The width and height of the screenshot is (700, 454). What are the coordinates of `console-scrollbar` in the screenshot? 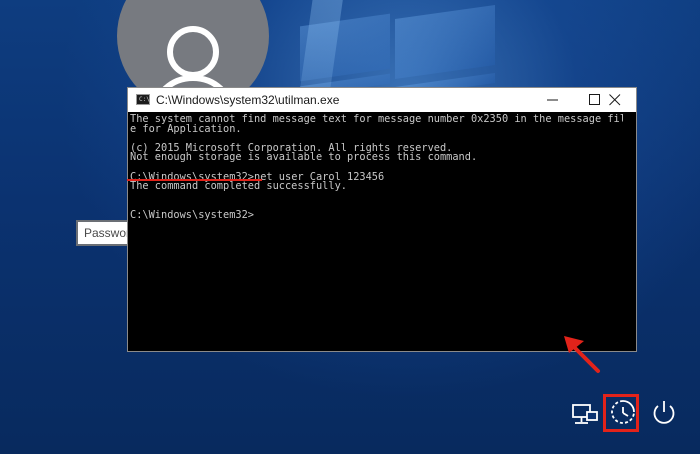 It's located at (629, 231).